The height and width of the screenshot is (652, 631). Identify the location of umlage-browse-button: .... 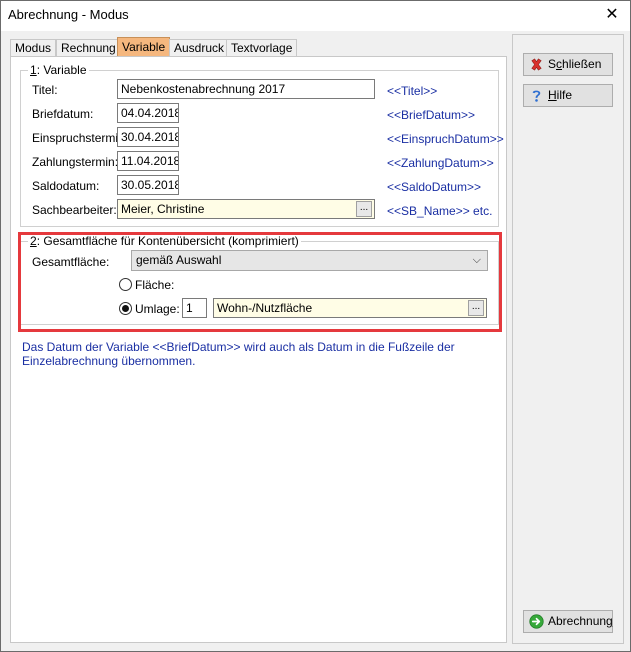
(476, 308).